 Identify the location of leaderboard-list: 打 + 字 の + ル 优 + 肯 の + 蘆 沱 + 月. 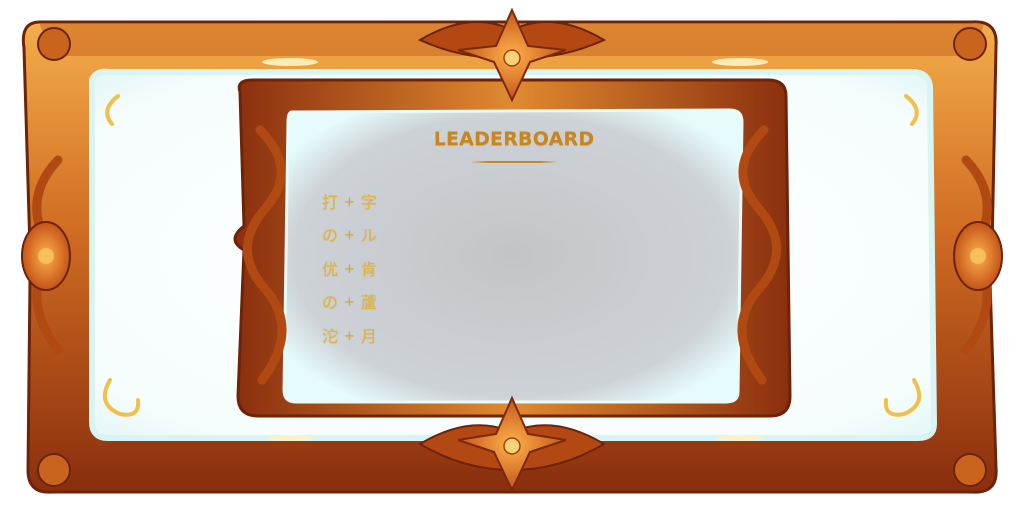
(382, 270).